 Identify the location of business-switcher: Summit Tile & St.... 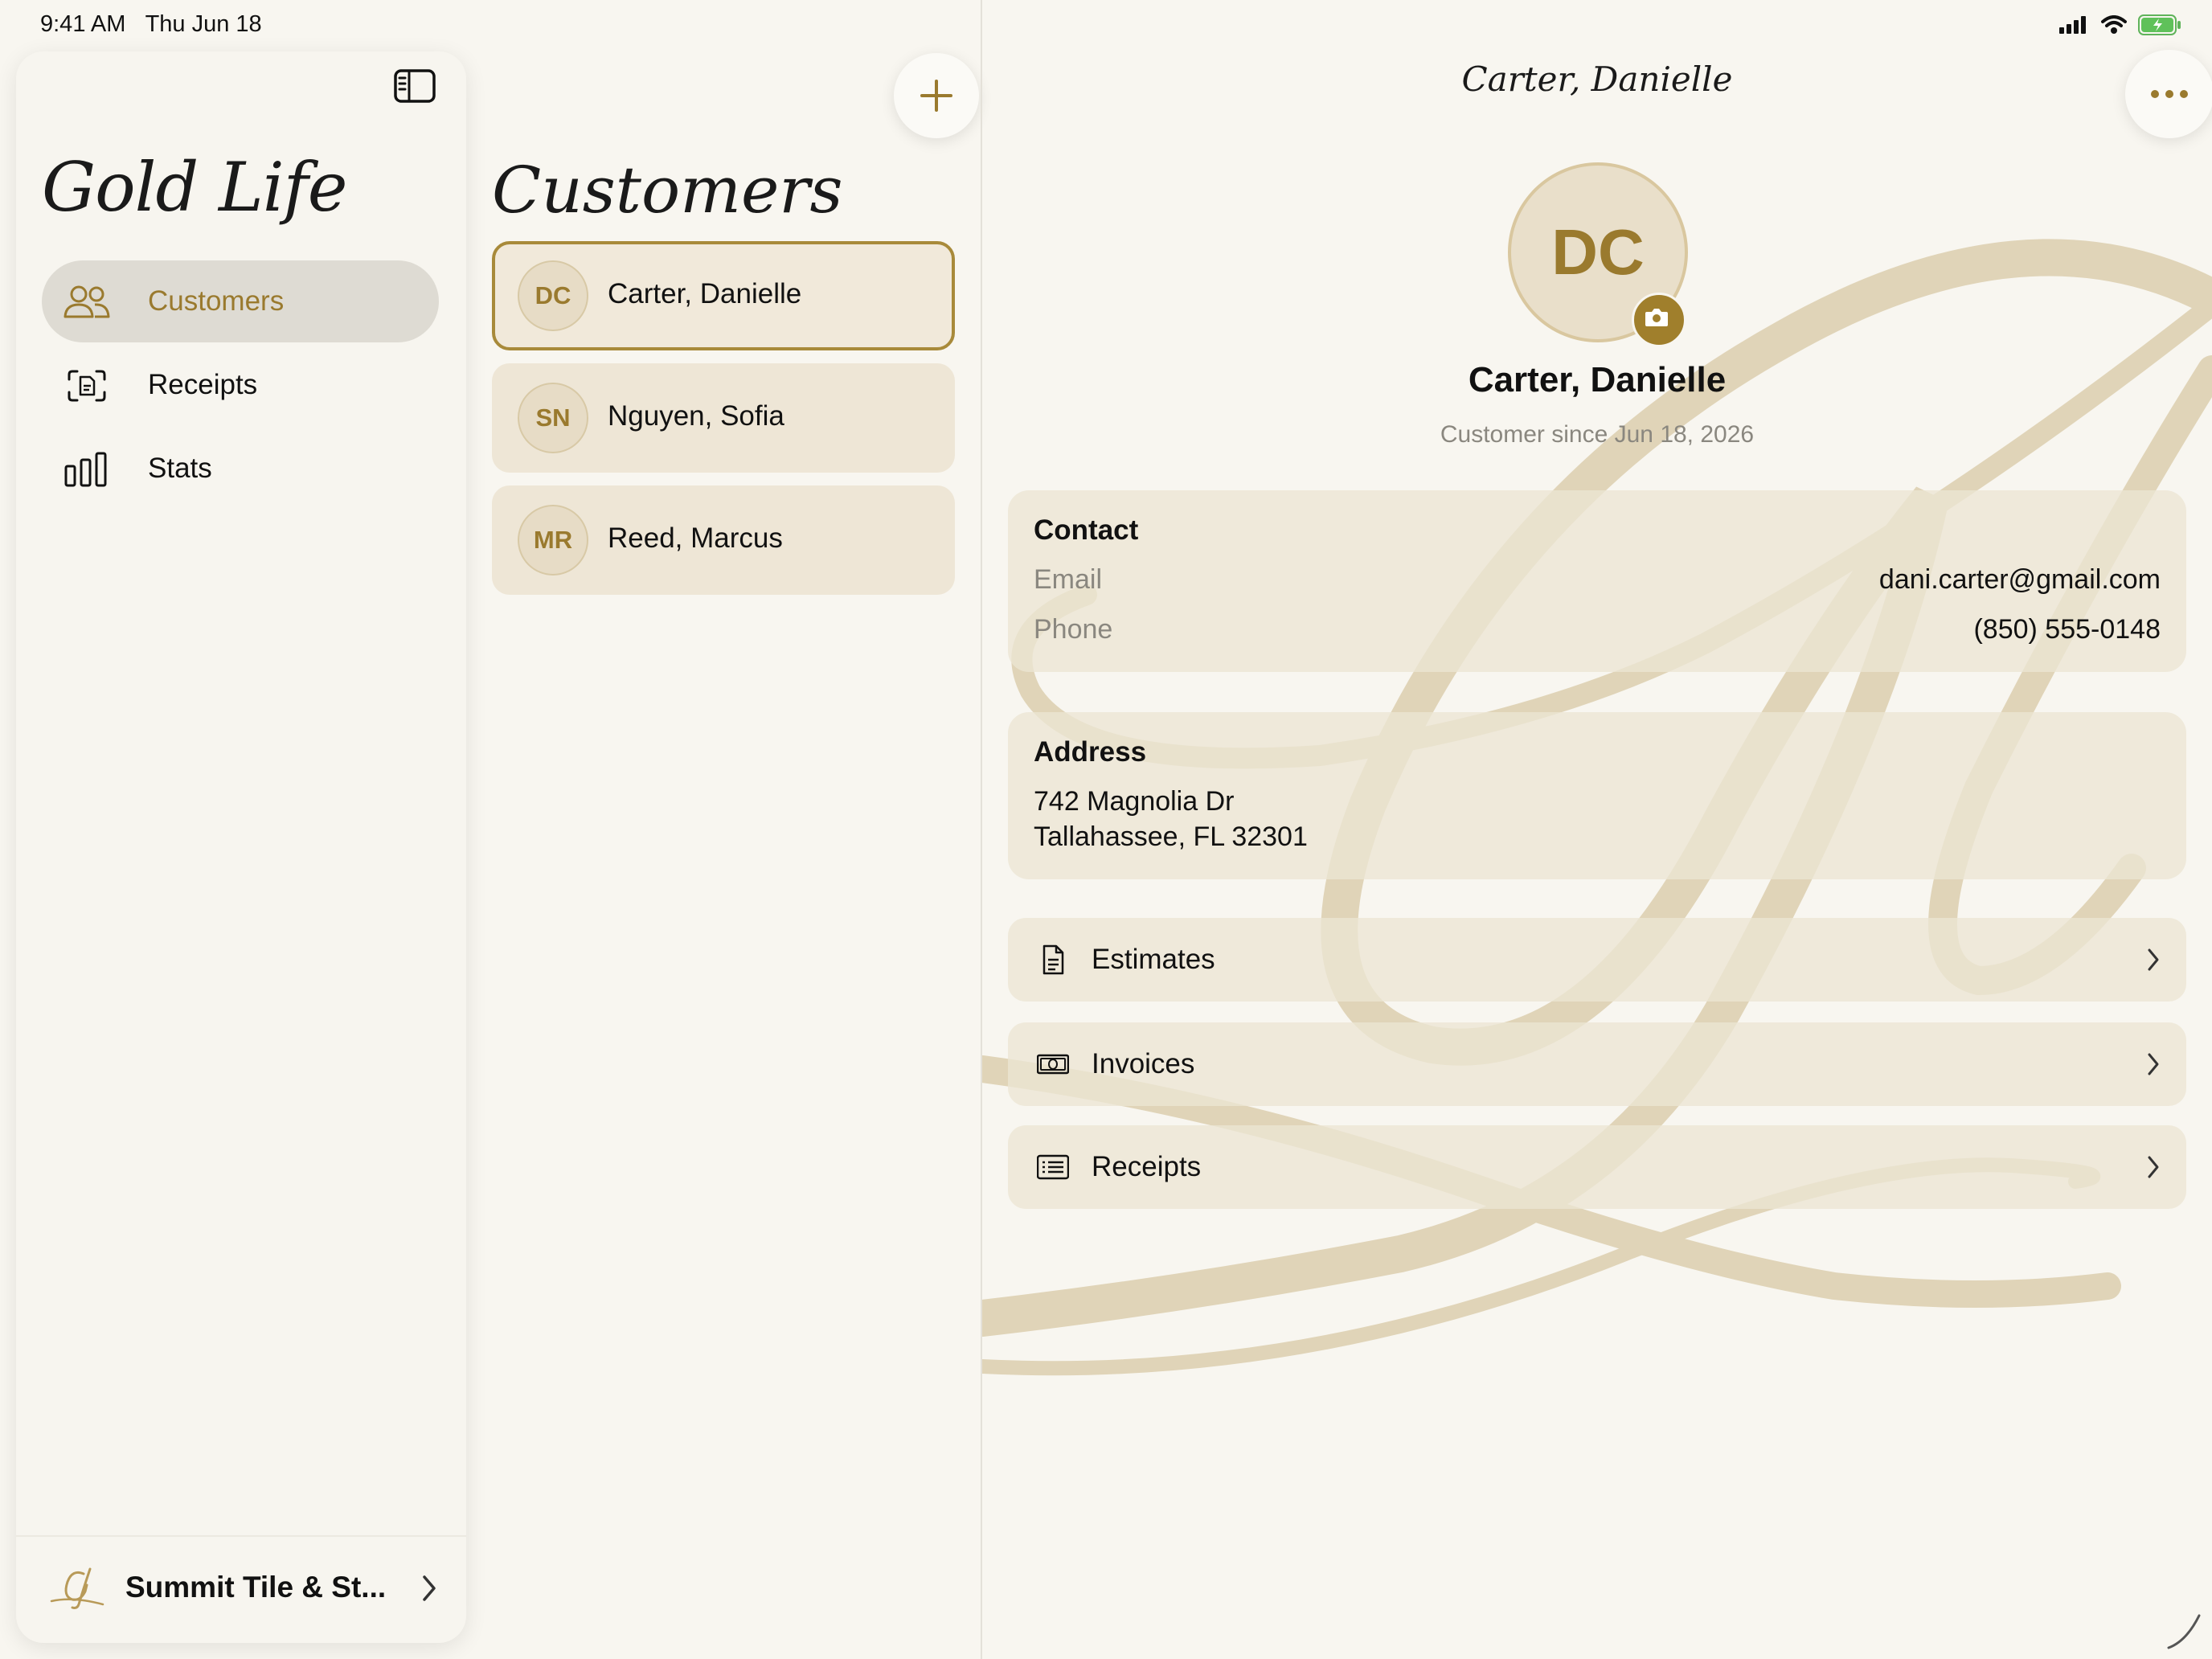
(241, 1589).